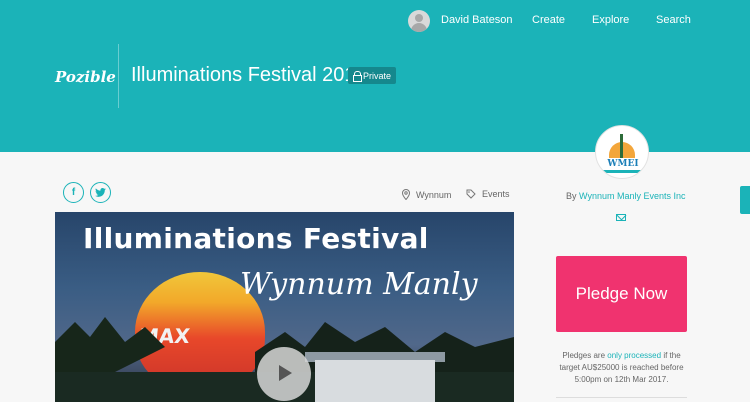 Image resolution: width=750 pixels, height=402 pixels. I want to click on user-avatar, so click(419, 21).